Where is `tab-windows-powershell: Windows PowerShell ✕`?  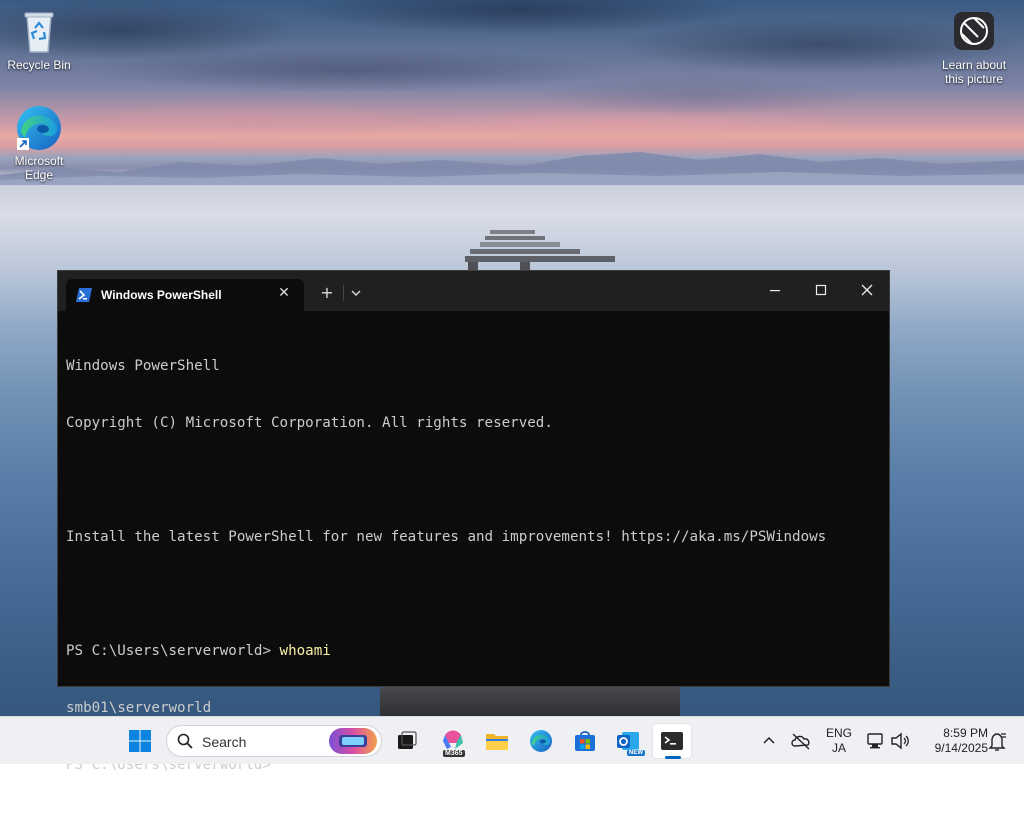
tab-windows-powershell: Windows PowerShell ✕ is located at coordinates (185, 295).